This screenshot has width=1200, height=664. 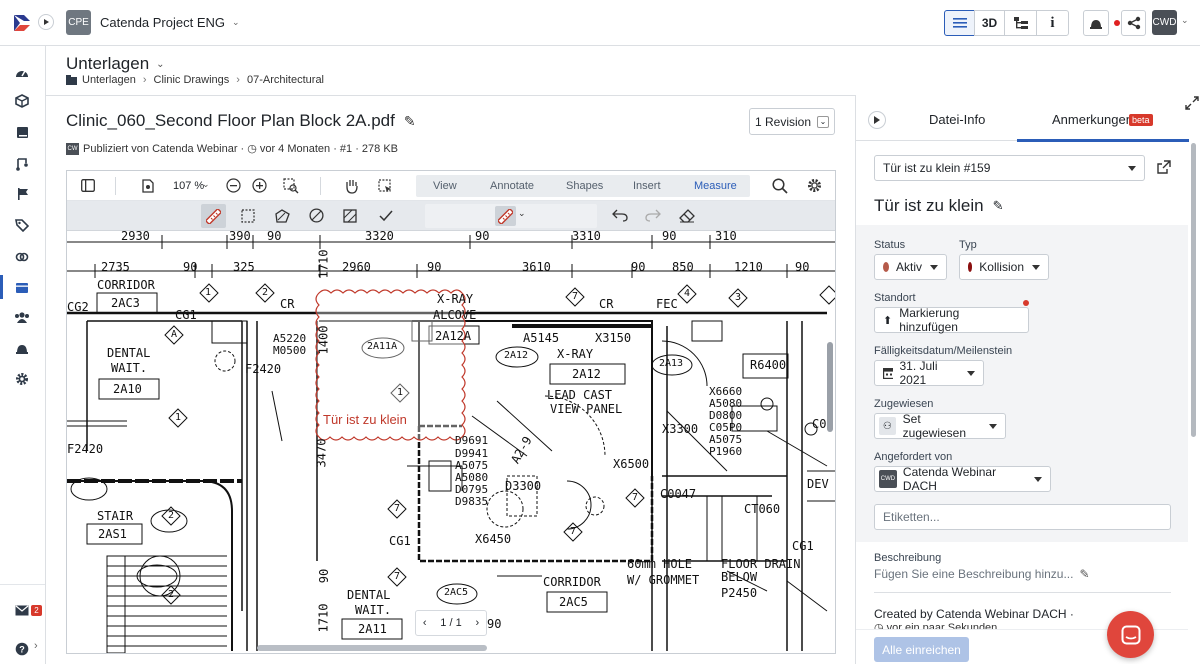 What do you see at coordinates (910, 267) in the screenshot?
I see `status-dropdown: Aktiv` at bounding box center [910, 267].